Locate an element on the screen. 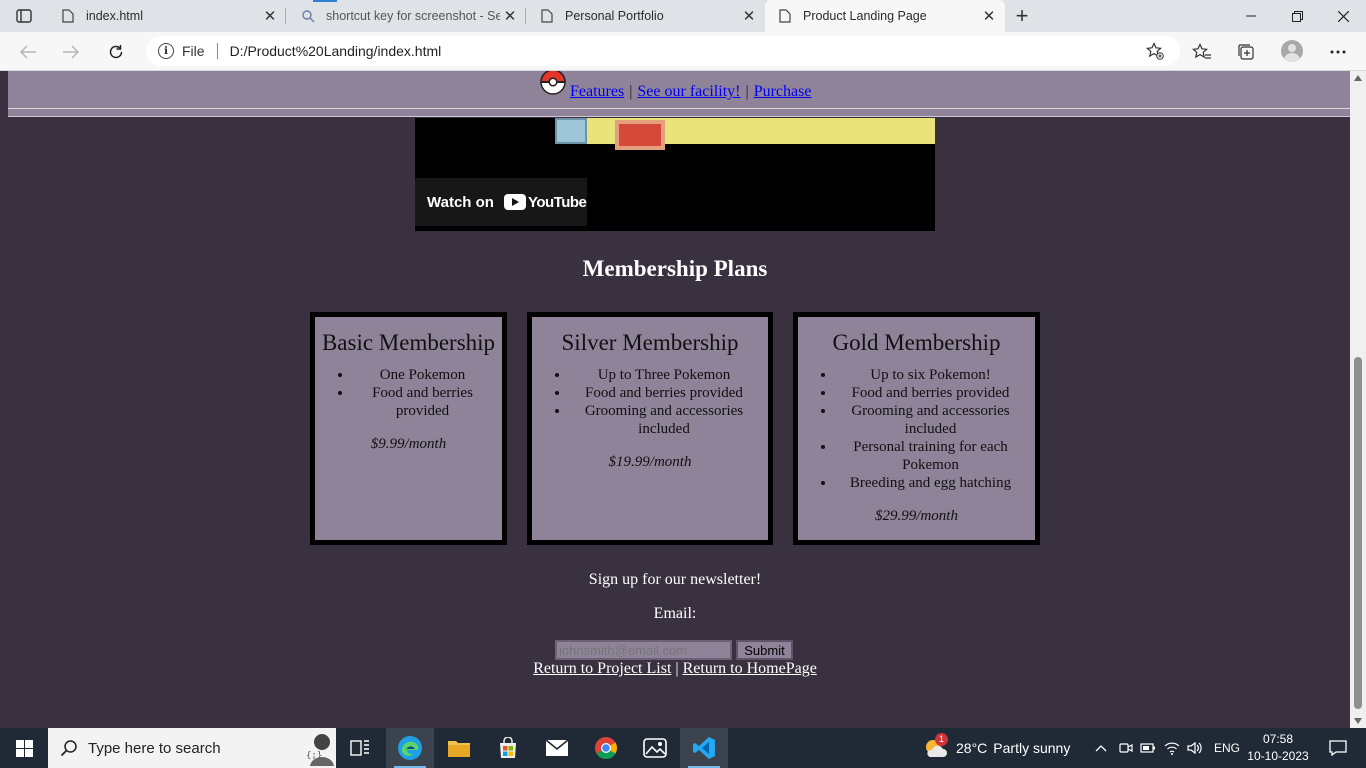  clock-time: 07:58 is located at coordinates (1278, 739).